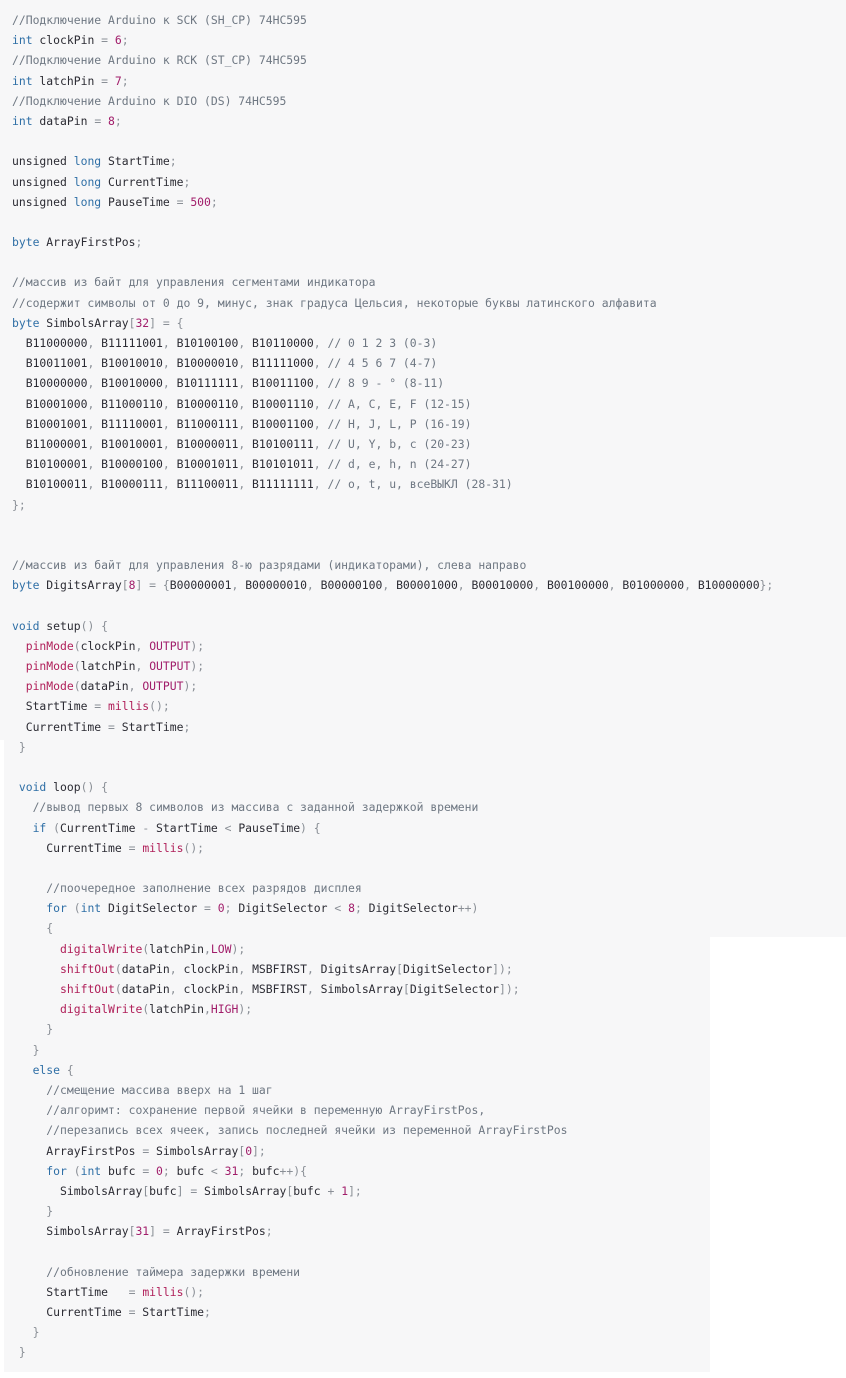  What do you see at coordinates (293, 1170) in the screenshot?
I see `code-token: ++){` at bounding box center [293, 1170].